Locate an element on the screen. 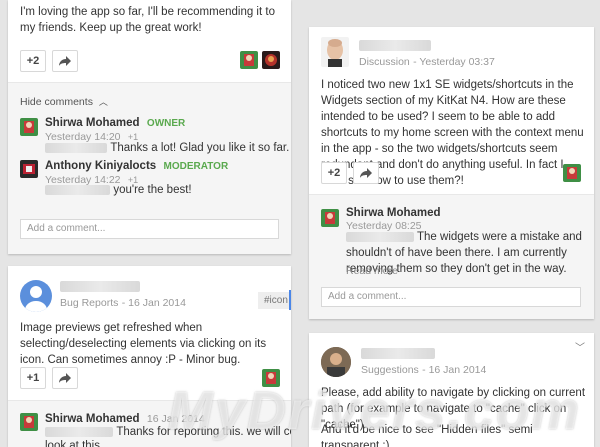 Image resolution: width=600 pixels, height=447 pixels. post-meta: Discussion - Yesterday 03:37 is located at coordinates (427, 62).